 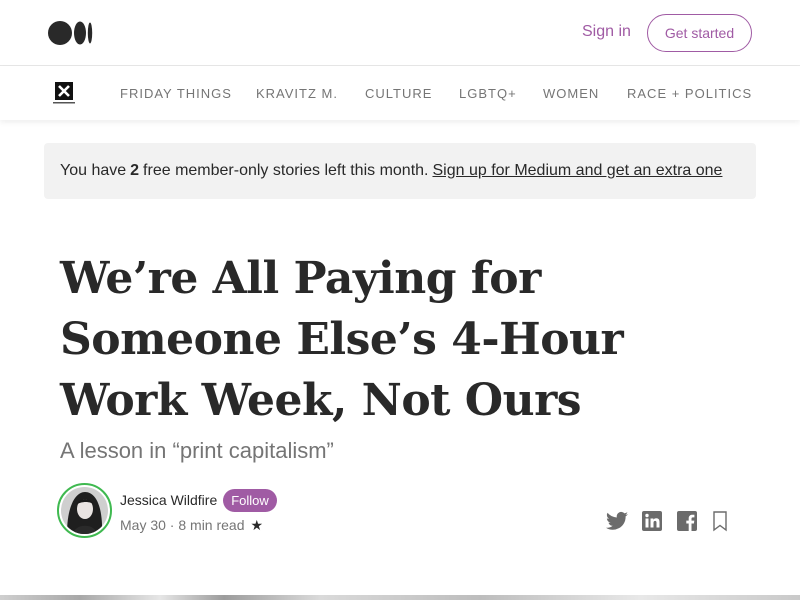 What do you see at coordinates (71, 33) in the screenshot?
I see `medium-logo-icon` at bounding box center [71, 33].